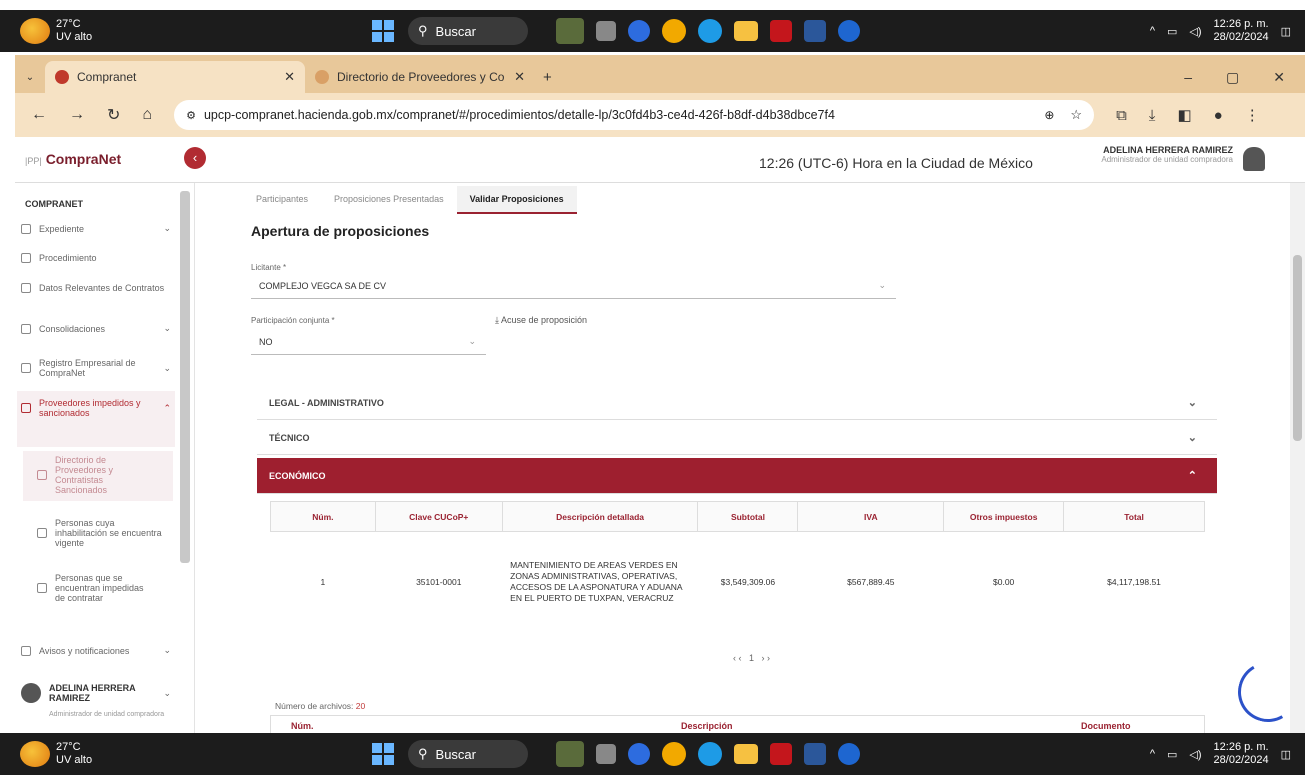 The width and height of the screenshot is (1305, 775). What do you see at coordinates (1297, 458) in the screenshot?
I see `page-scrollbar` at bounding box center [1297, 458].